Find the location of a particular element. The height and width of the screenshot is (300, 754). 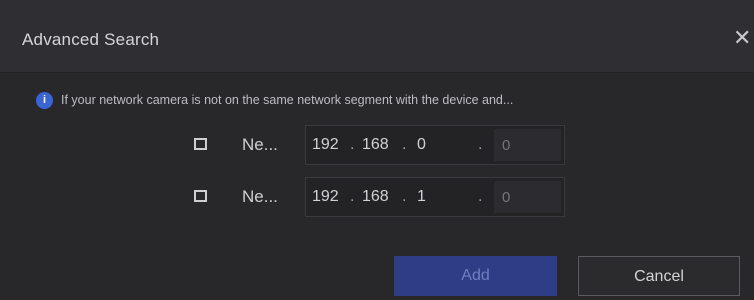

cancel-button: Cancel is located at coordinates (659, 276).